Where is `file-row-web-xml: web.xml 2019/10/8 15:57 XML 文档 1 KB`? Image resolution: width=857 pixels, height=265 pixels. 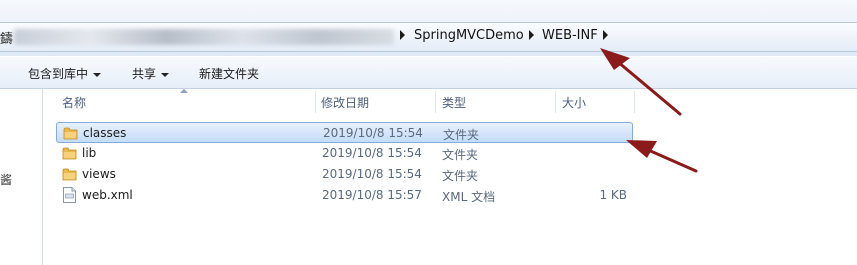 file-row-web-xml: web.xml 2019/10/8 15:57 XML 文档 1 KB is located at coordinates (344, 195).